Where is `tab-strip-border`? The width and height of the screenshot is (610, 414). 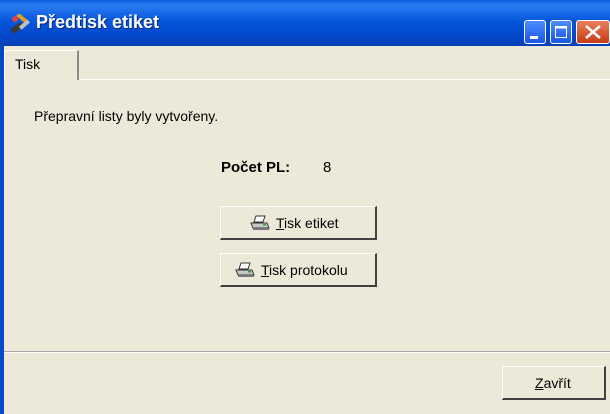
tab-strip-border is located at coordinates (344, 79).